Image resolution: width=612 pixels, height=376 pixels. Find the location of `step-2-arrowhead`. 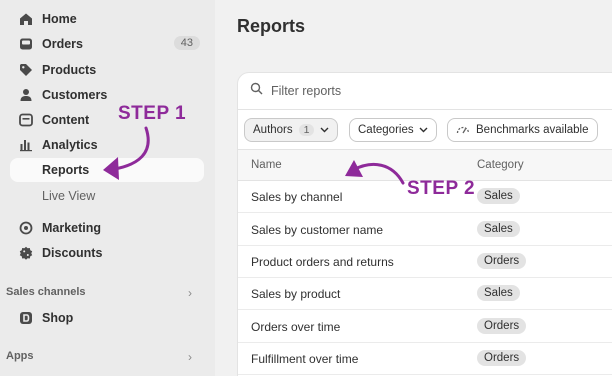

step-2-arrowhead is located at coordinates (354, 168).